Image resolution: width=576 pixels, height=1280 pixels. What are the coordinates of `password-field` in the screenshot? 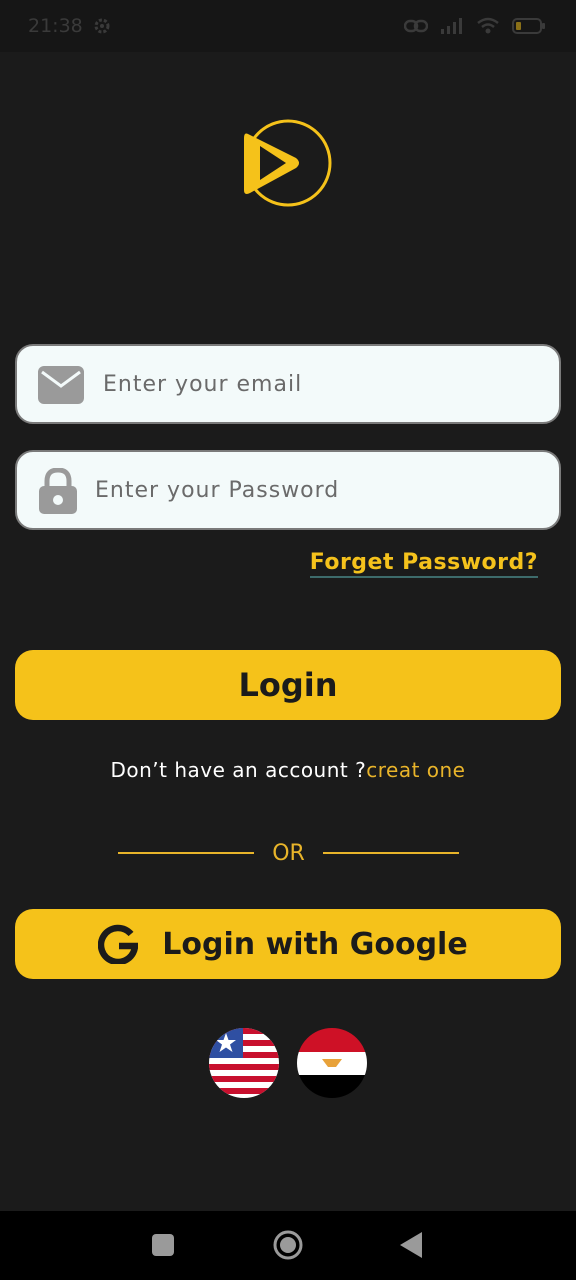 It's located at (288, 490).